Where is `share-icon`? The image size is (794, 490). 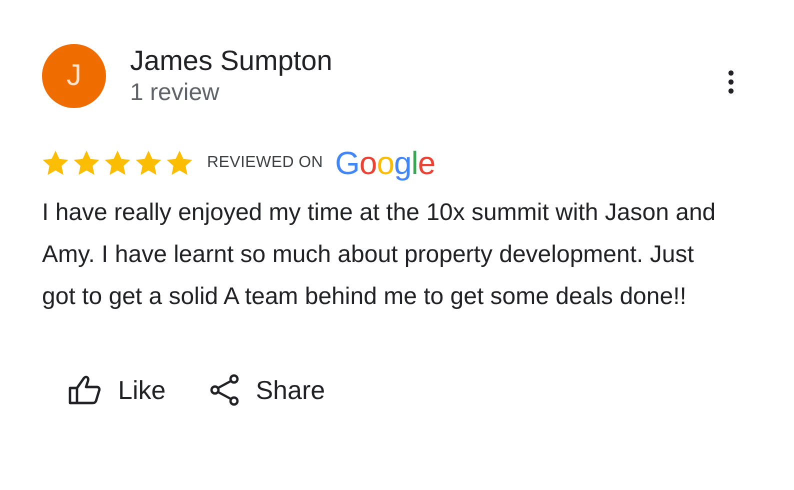 share-icon is located at coordinates (225, 390).